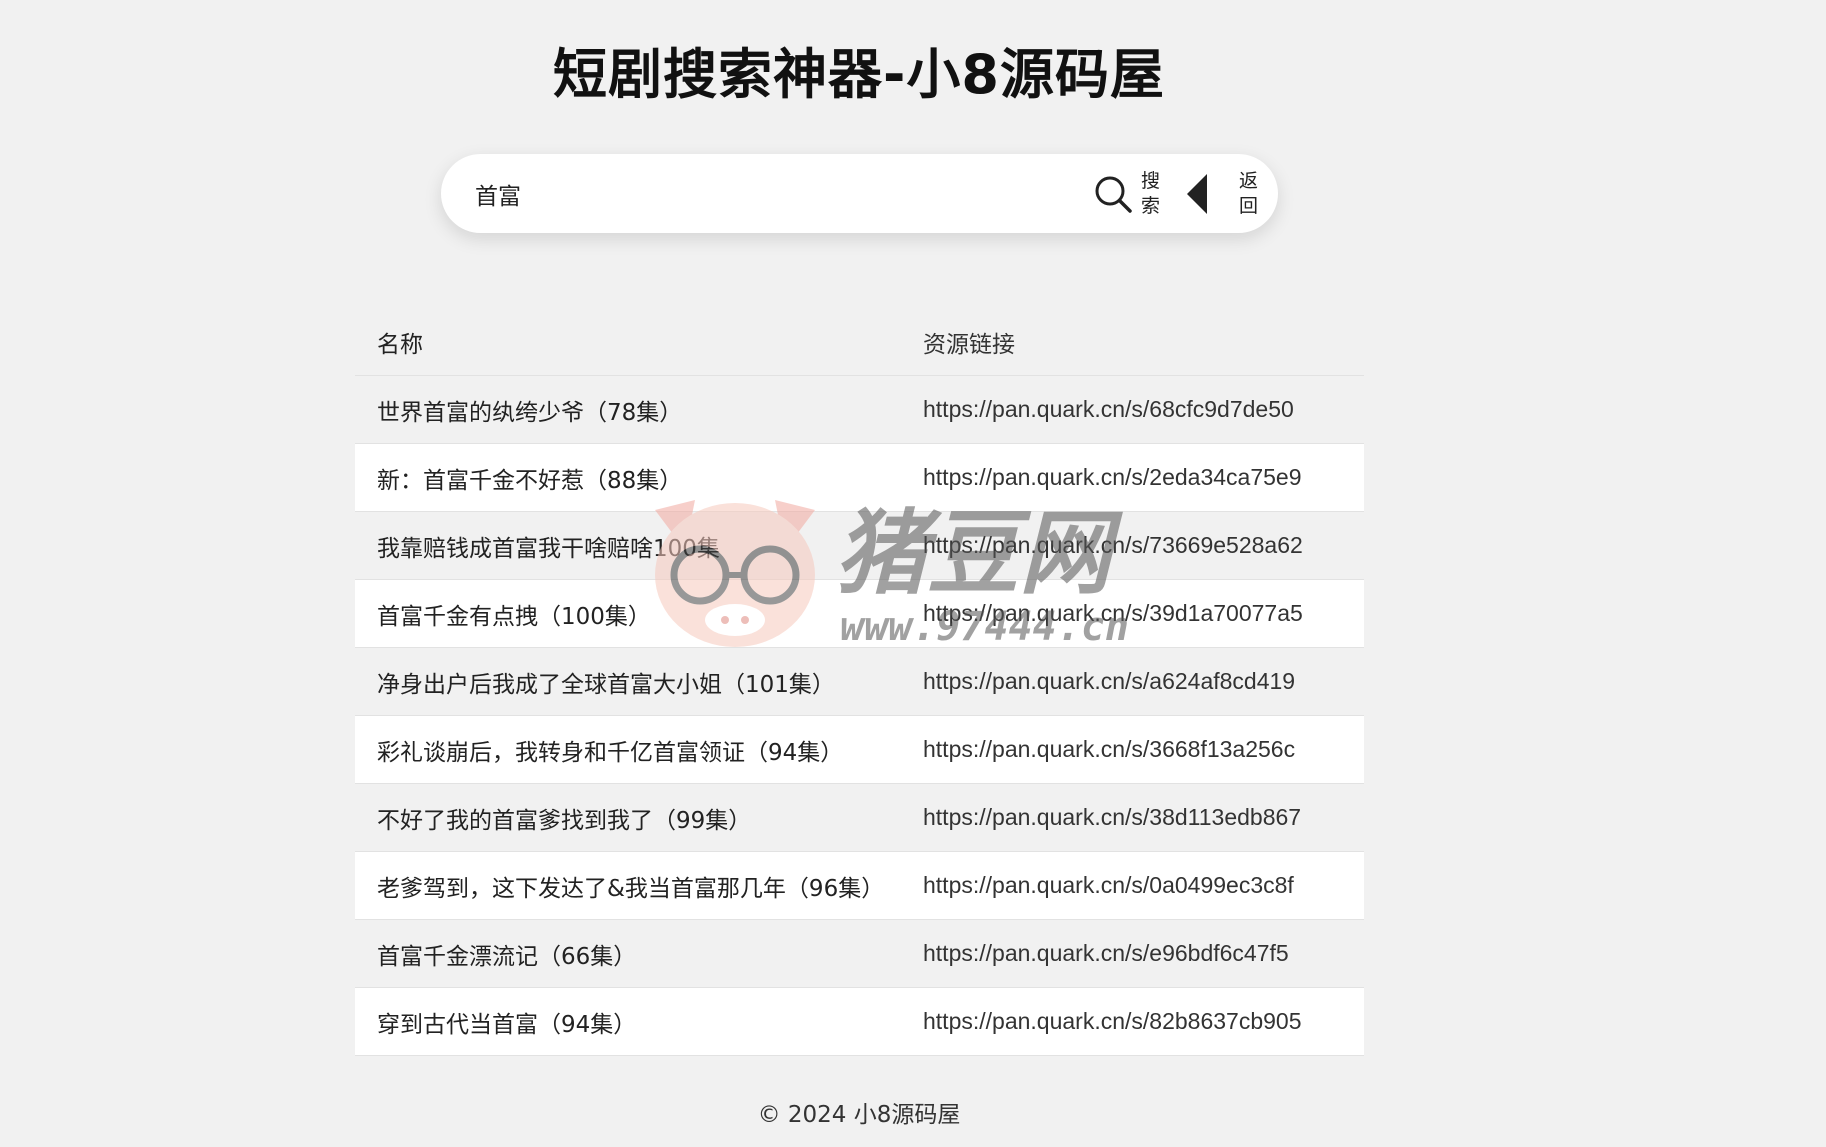 The image size is (1826, 1147). Describe the element at coordinates (1143, 953) in the screenshot. I see `row-link: https://pan.quark.cn/s/e96bdf6c47f5` at that location.